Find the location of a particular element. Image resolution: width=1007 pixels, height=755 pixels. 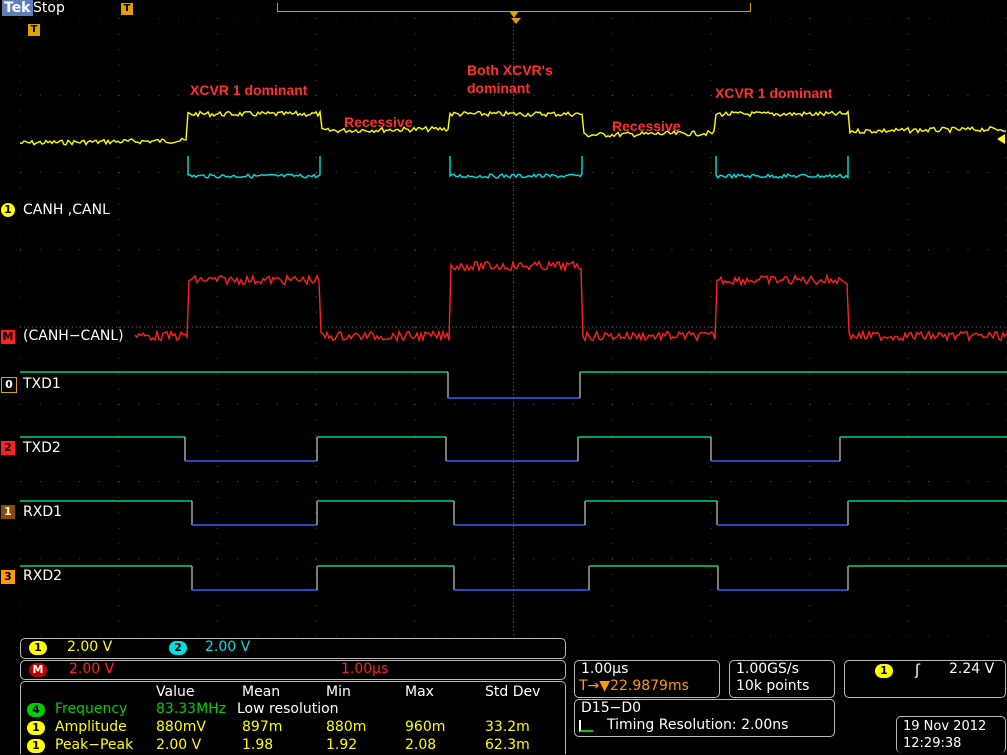

brand-logo: Tek is located at coordinates (17, 8).